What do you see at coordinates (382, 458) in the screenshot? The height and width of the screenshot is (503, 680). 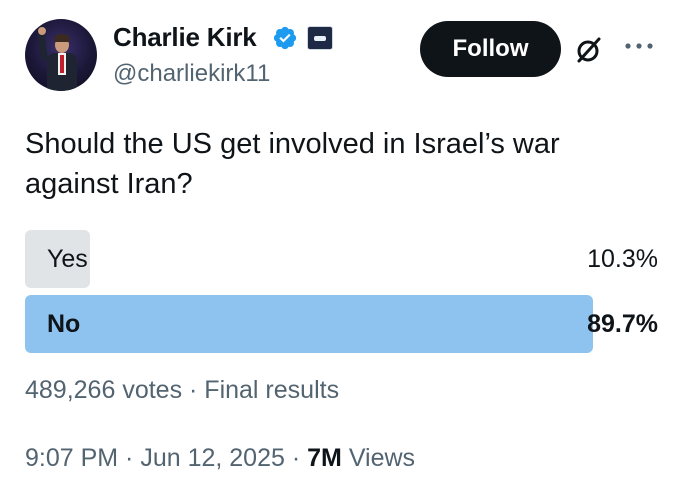 I see `views-label: Views` at bounding box center [382, 458].